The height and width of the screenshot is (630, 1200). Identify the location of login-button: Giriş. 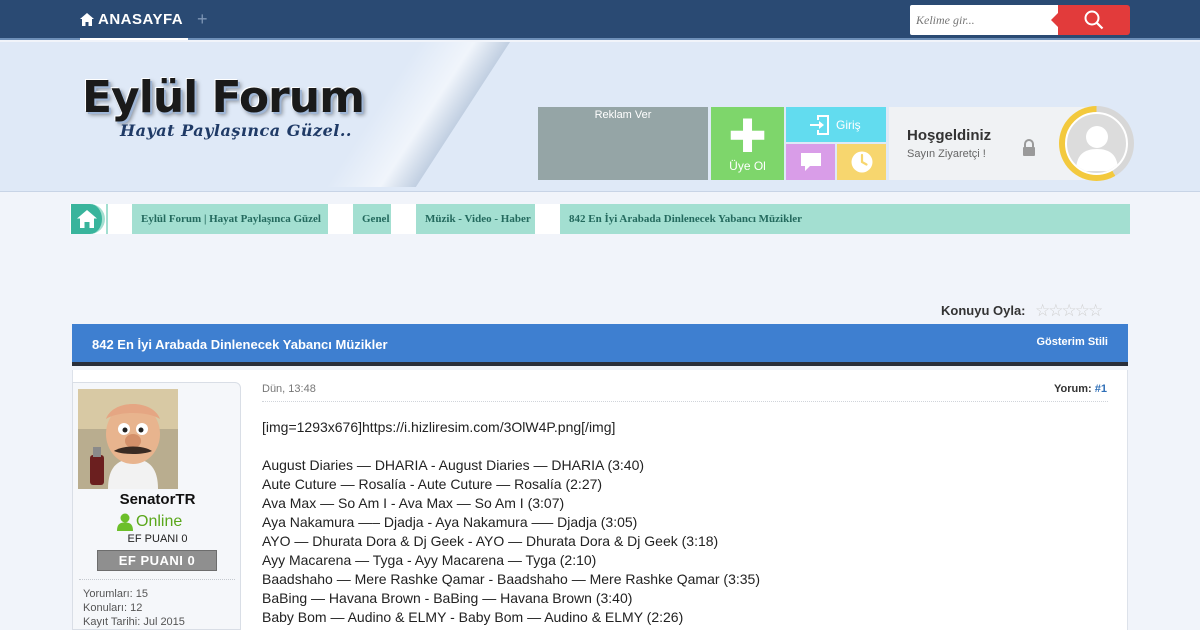
(836, 124).